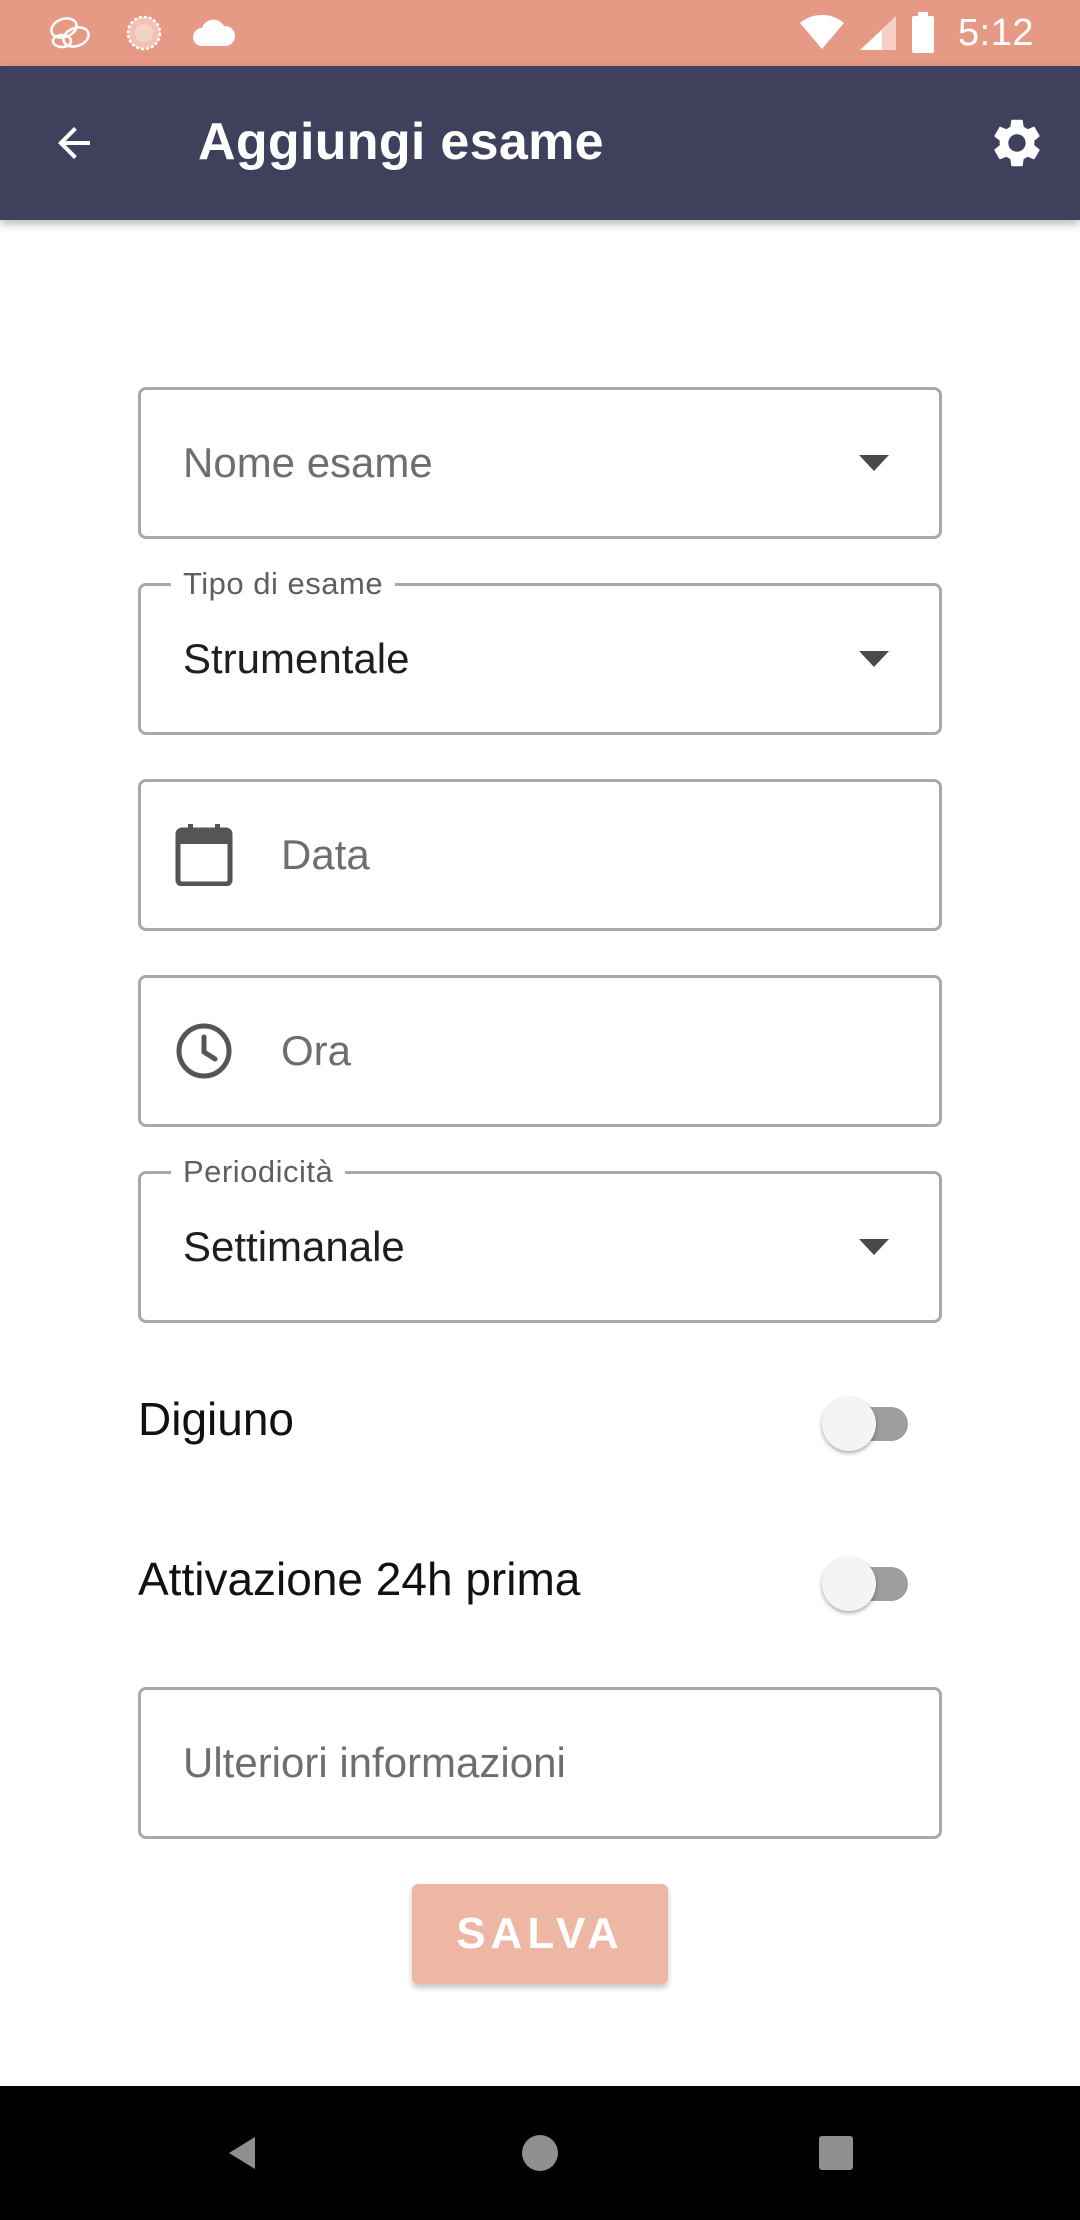 The height and width of the screenshot is (2220, 1080). Describe the element at coordinates (374, 1762) in the screenshot. I see `notes-placeholder: Ulteriori informazioni` at that location.